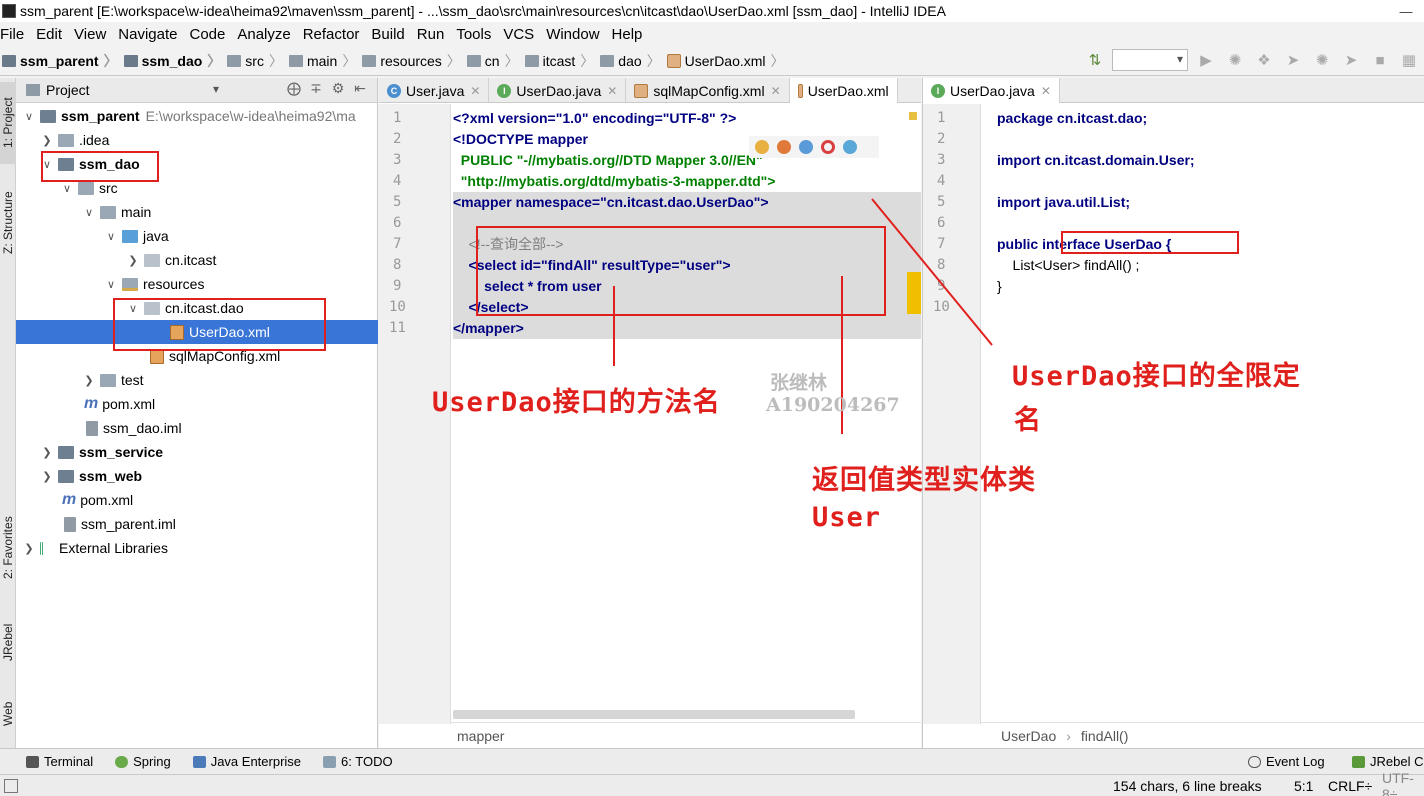 This screenshot has width=1424, height=796. What do you see at coordinates (197, 188) in the screenshot?
I see `tree-item-src: ∨ src` at bounding box center [197, 188].